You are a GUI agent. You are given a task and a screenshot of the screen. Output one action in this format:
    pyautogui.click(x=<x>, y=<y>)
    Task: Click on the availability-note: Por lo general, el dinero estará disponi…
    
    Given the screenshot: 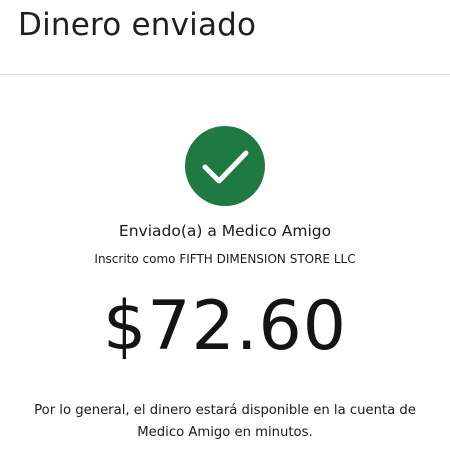 What is the action you would take?
    pyautogui.click(x=225, y=421)
    